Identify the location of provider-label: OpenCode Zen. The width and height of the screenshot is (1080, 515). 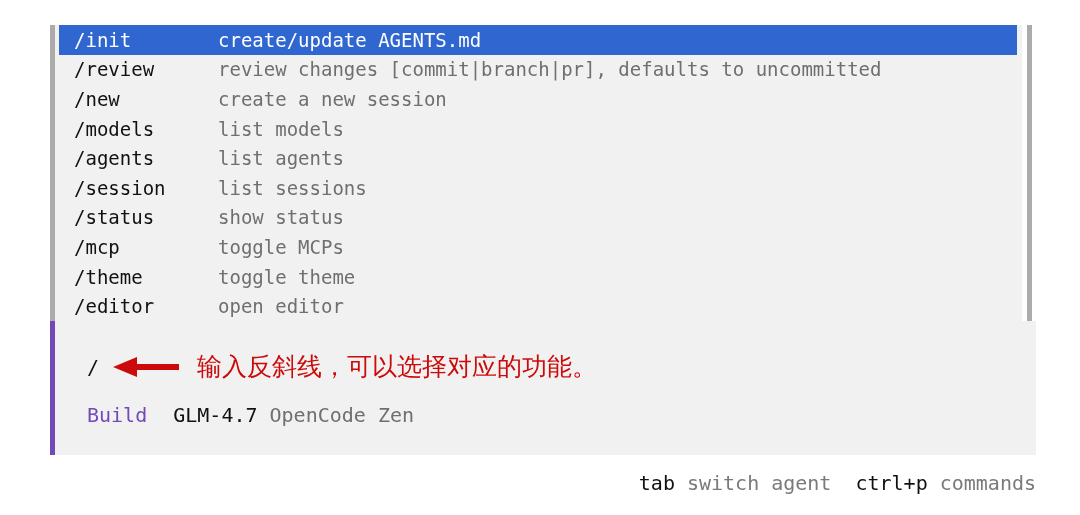
(341, 414).